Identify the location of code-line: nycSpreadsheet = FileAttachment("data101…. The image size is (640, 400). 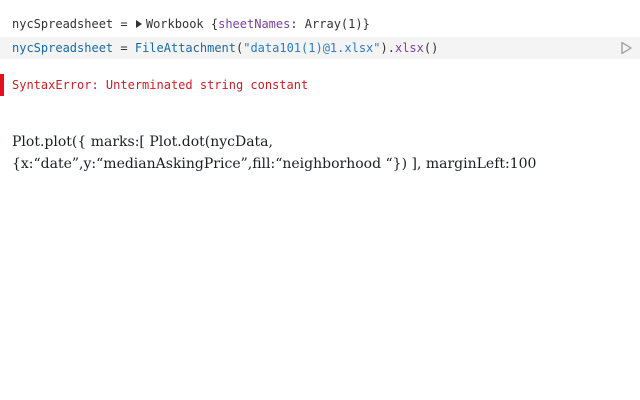
(225, 48).